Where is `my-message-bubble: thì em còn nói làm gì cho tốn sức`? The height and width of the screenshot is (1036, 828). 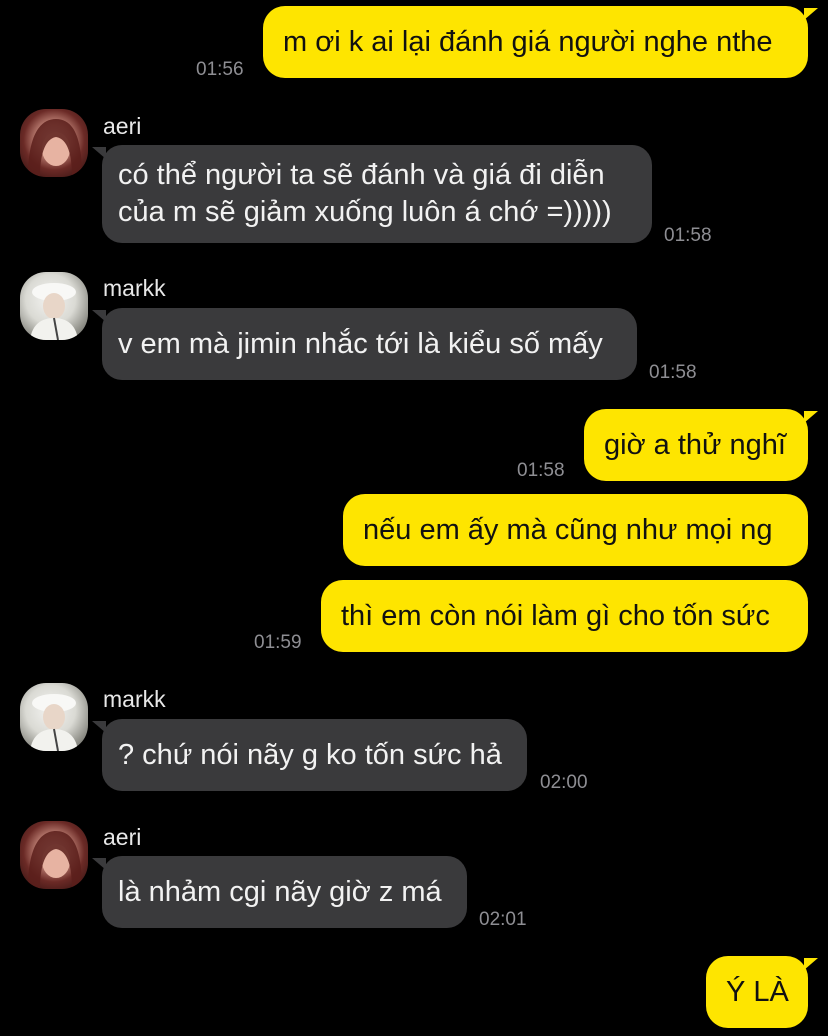
my-message-bubble: thì em còn nói làm gì cho tốn sức is located at coordinates (564, 616).